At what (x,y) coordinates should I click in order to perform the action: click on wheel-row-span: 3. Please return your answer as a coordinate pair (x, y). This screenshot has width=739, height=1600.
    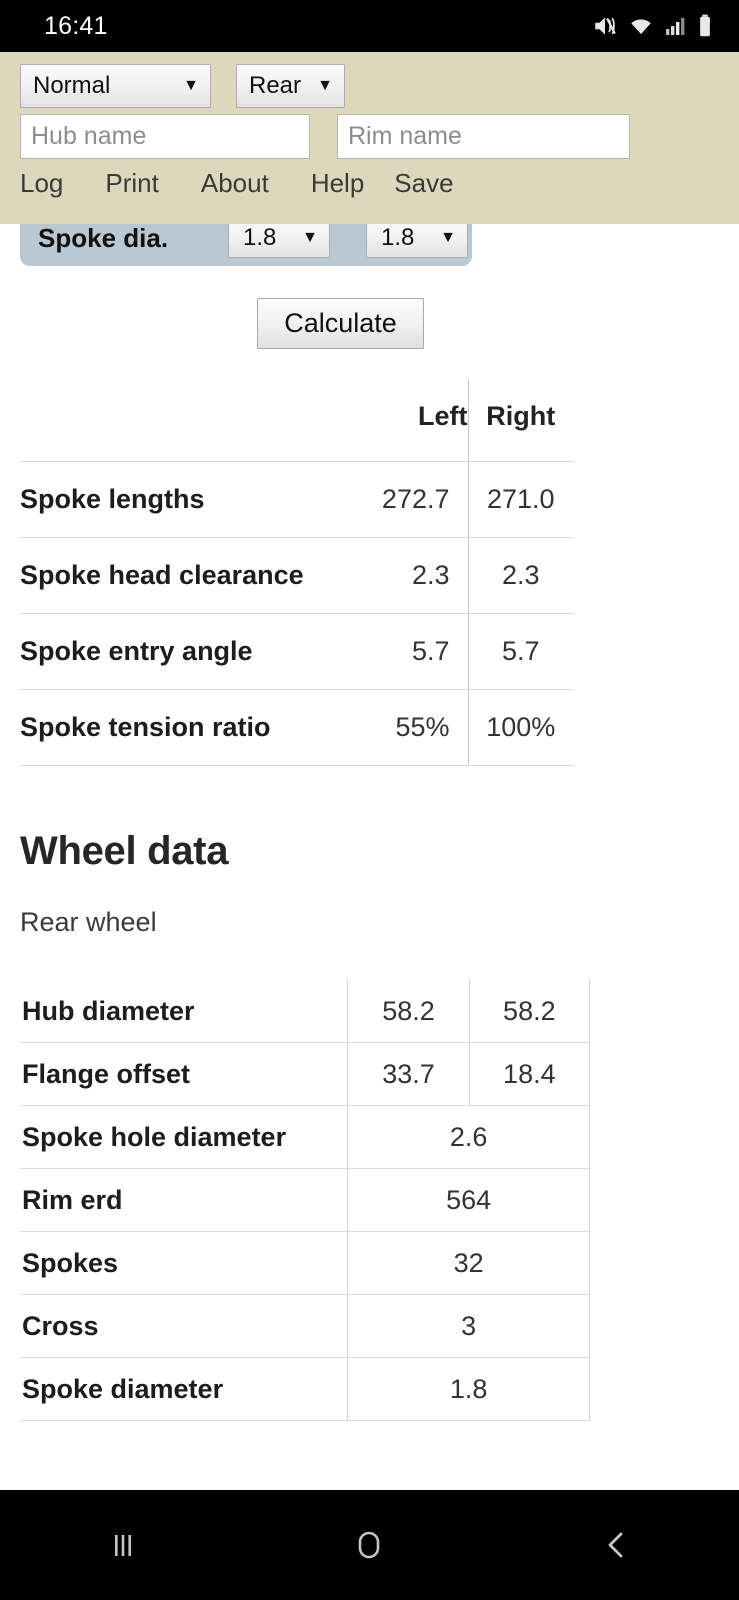
    Looking at the image, I should click on (468, 1326).